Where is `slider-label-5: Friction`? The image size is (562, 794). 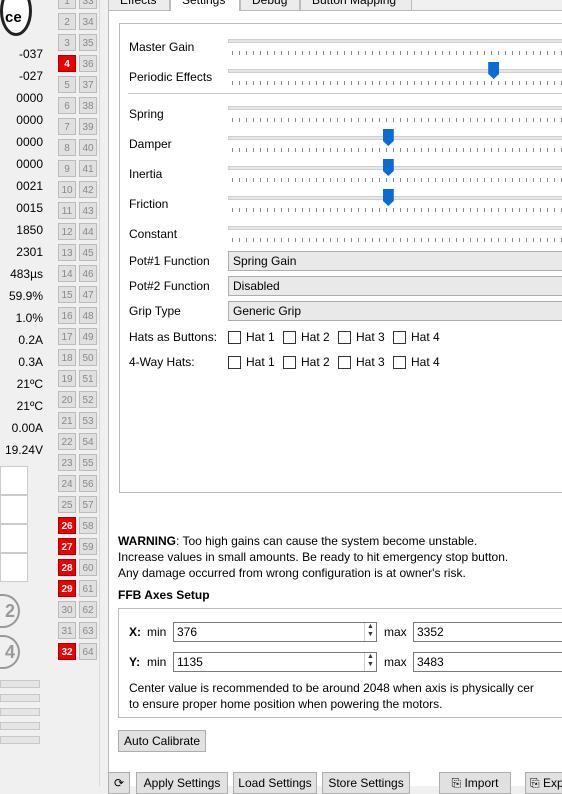
slider-label-5: Friction is located at coordinates (149, 204).